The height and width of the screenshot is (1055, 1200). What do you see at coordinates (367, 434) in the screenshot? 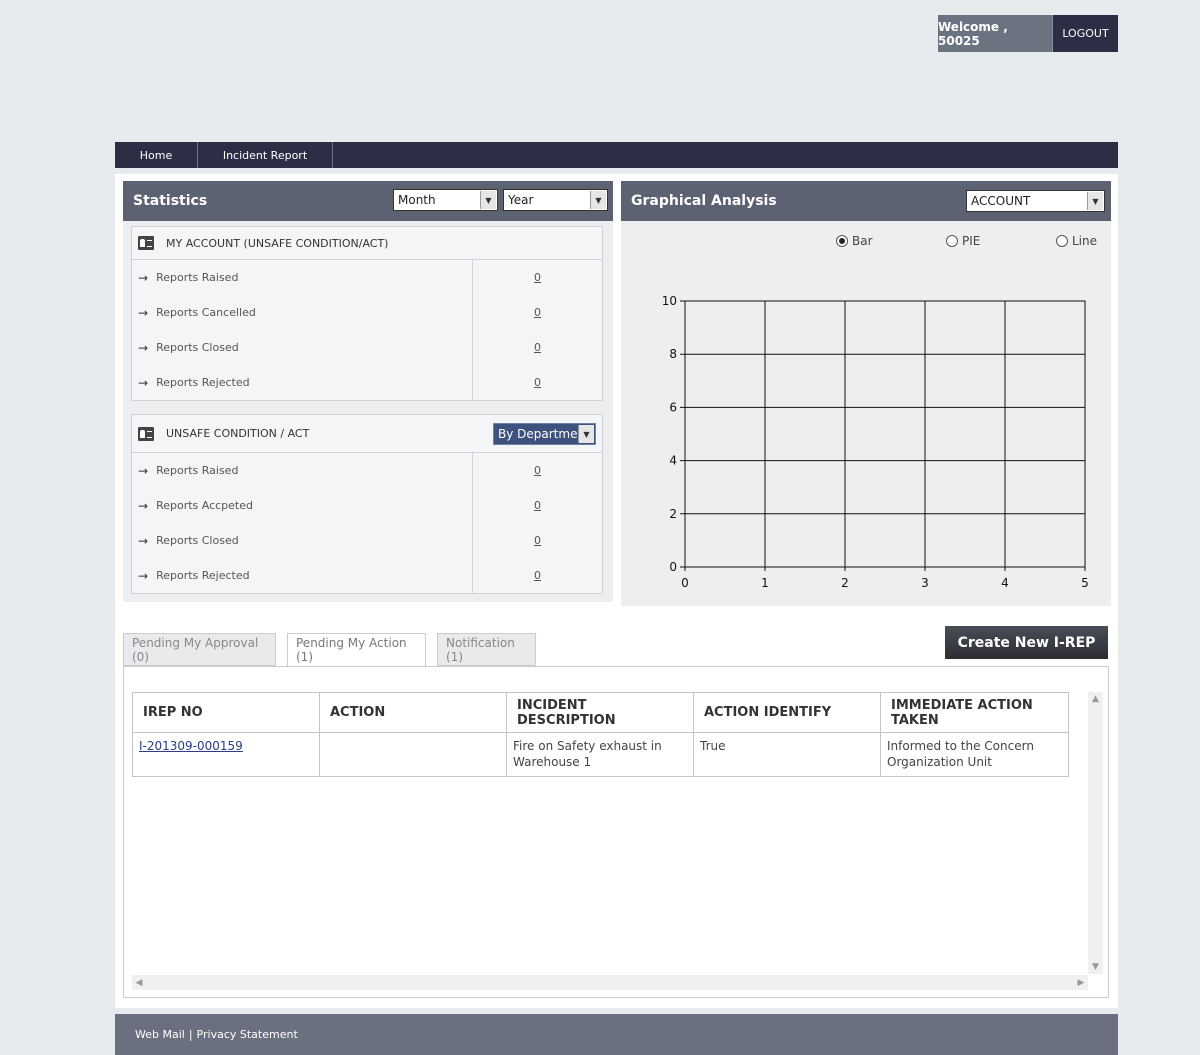
I see `unsafe-condition-header: UNSAFE CONDITION / ACT By Department ▼` at bounding box center [367, 434].